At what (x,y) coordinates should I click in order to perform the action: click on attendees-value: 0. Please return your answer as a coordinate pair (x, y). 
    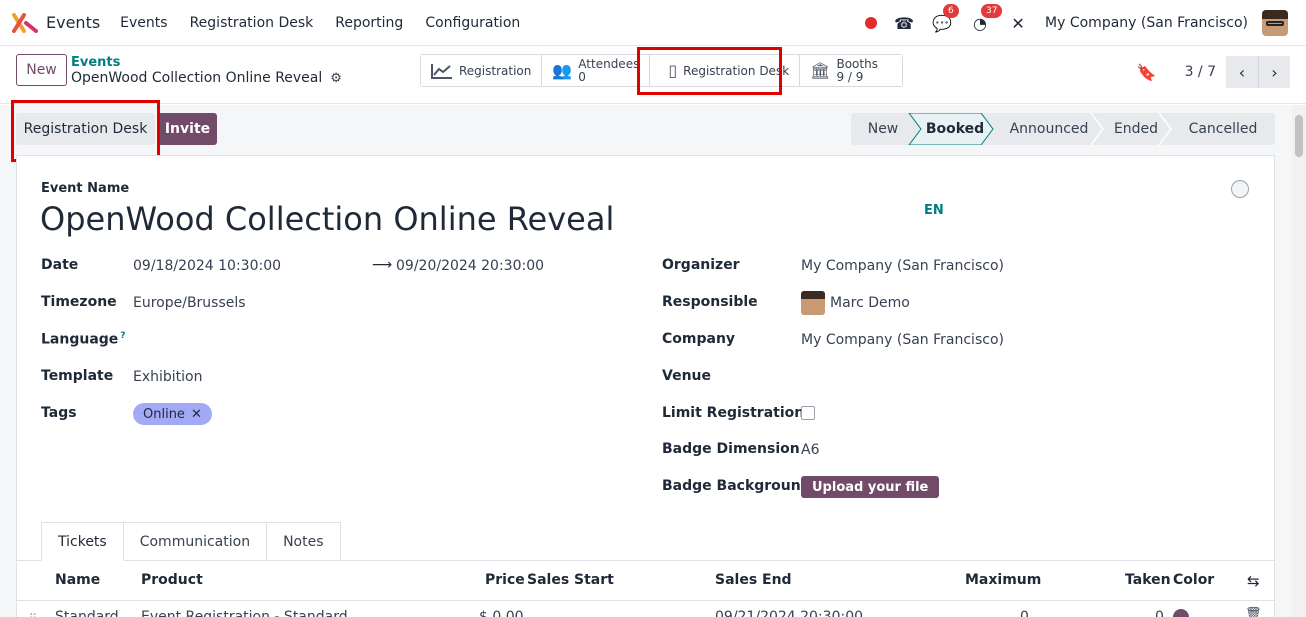
    Looking at the image, I should click on (582, 76).